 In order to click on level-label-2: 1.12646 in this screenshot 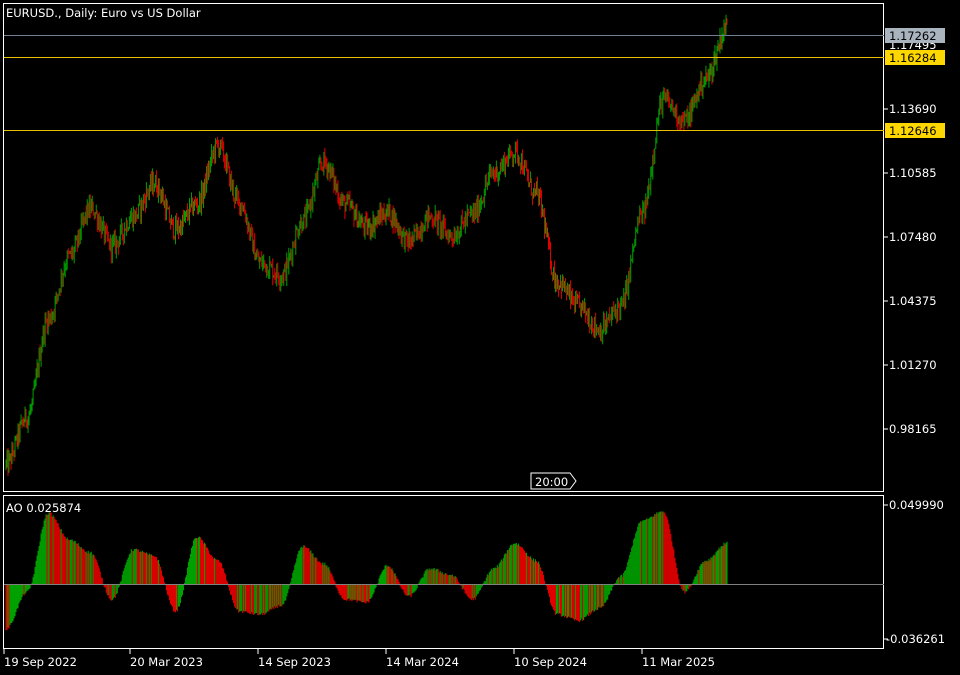, I will do `click(913, 131)`.